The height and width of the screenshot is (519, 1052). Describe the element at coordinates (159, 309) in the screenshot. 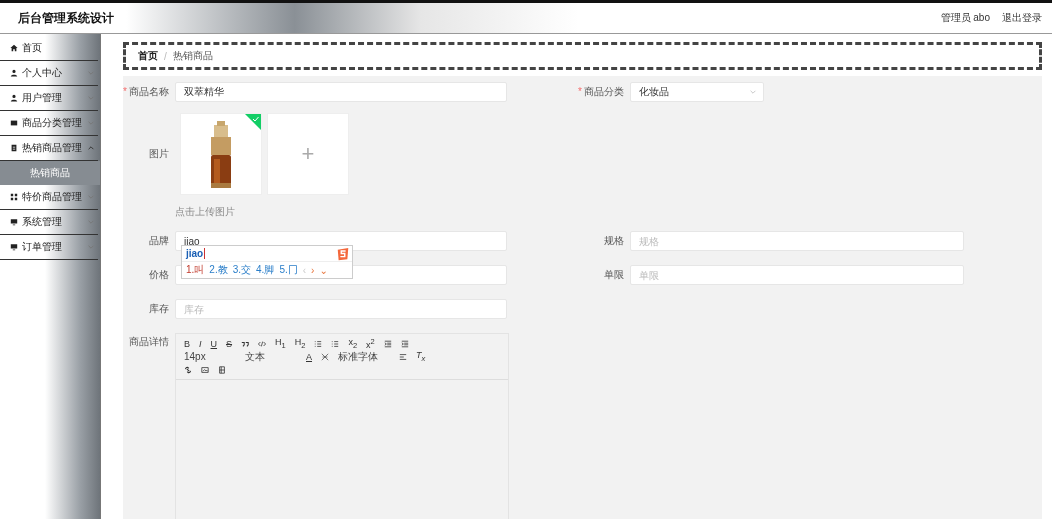

I see `field-label: 库存` at that location.